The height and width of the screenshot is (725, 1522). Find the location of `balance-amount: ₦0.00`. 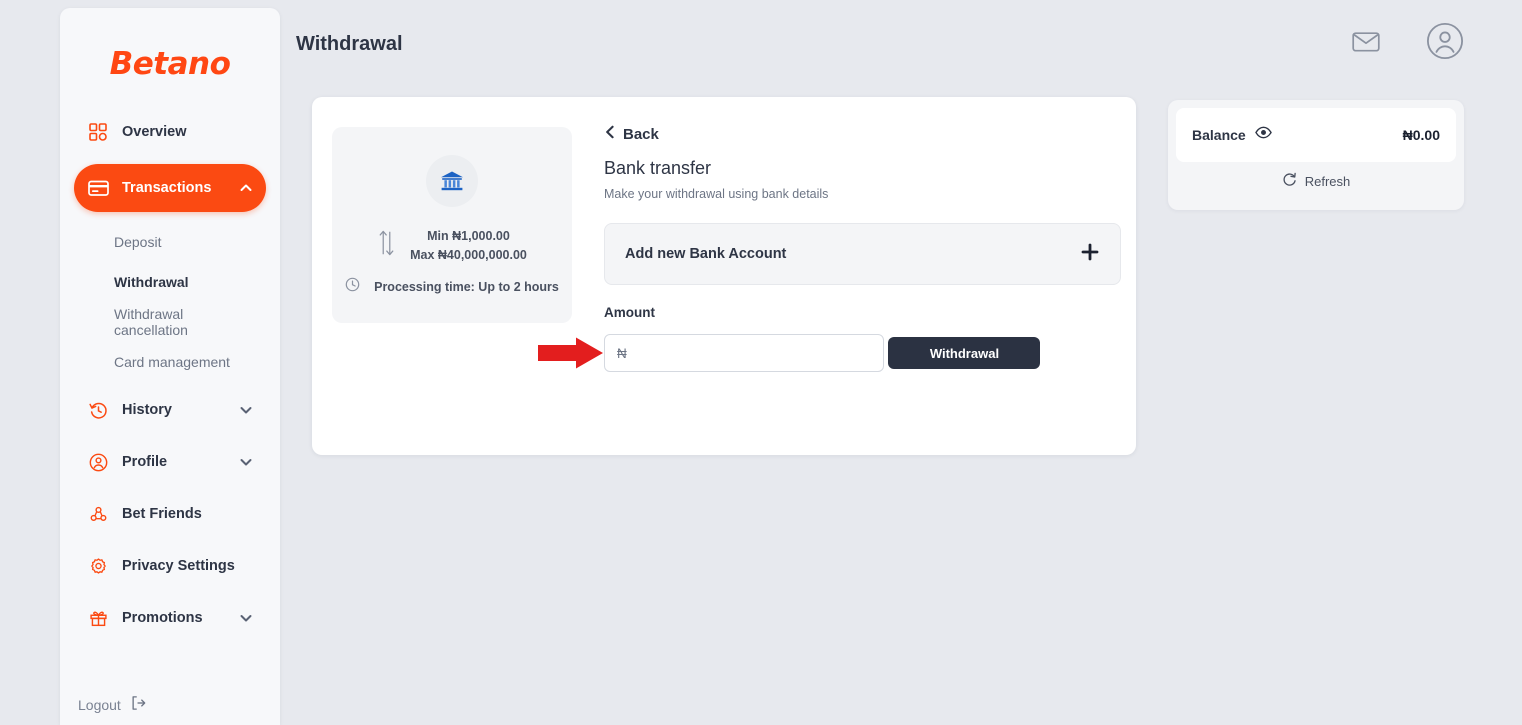

balance-amount: ₦0.00 is located at coordinates (1421, 135).